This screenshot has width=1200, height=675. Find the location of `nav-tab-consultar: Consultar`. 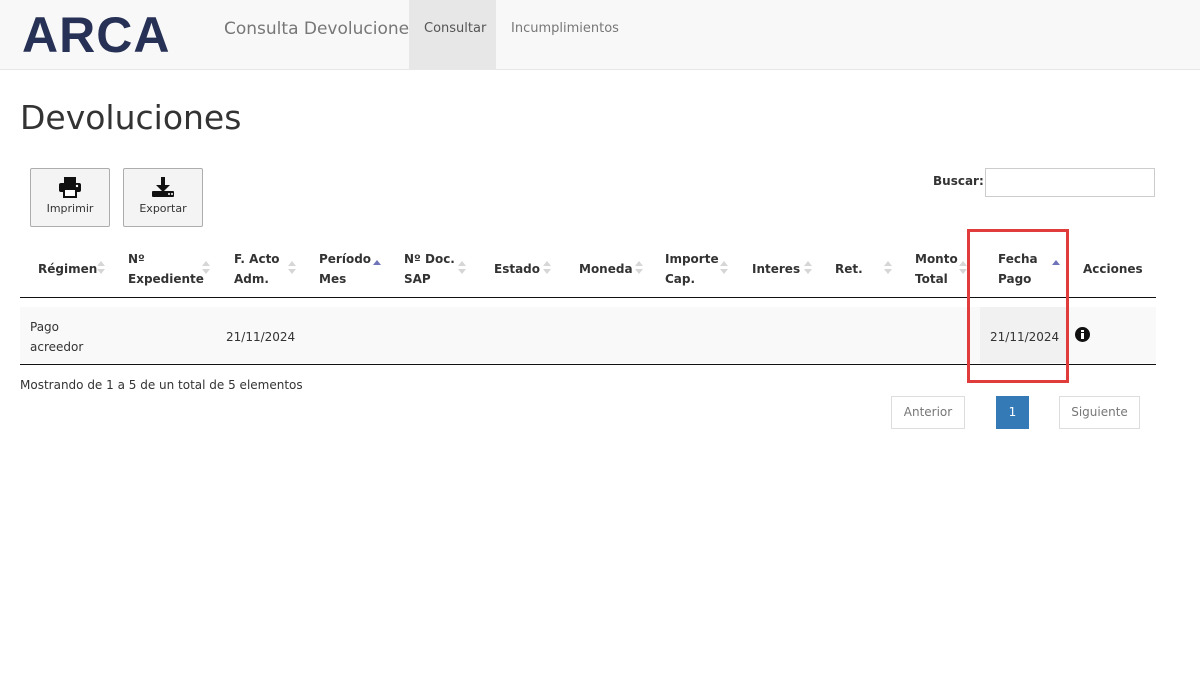

nav-tab-consultar: Consultar is located at coordinates (452, 34).